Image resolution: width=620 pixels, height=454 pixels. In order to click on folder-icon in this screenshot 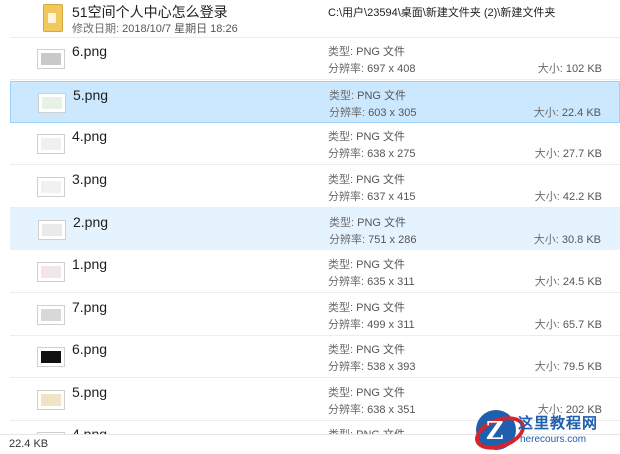, I will do `click(53, 18)`.